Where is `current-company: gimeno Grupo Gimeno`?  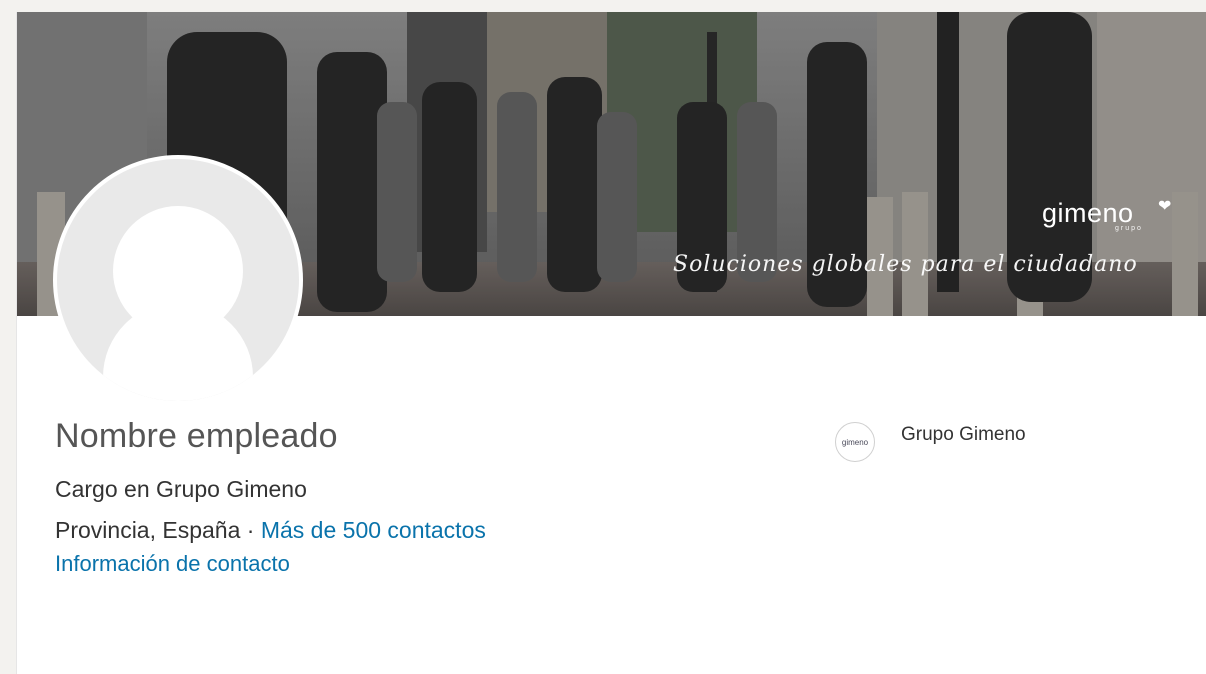
current-company: gimeno Grupo Gimeno is located at coordinates (930, 442).